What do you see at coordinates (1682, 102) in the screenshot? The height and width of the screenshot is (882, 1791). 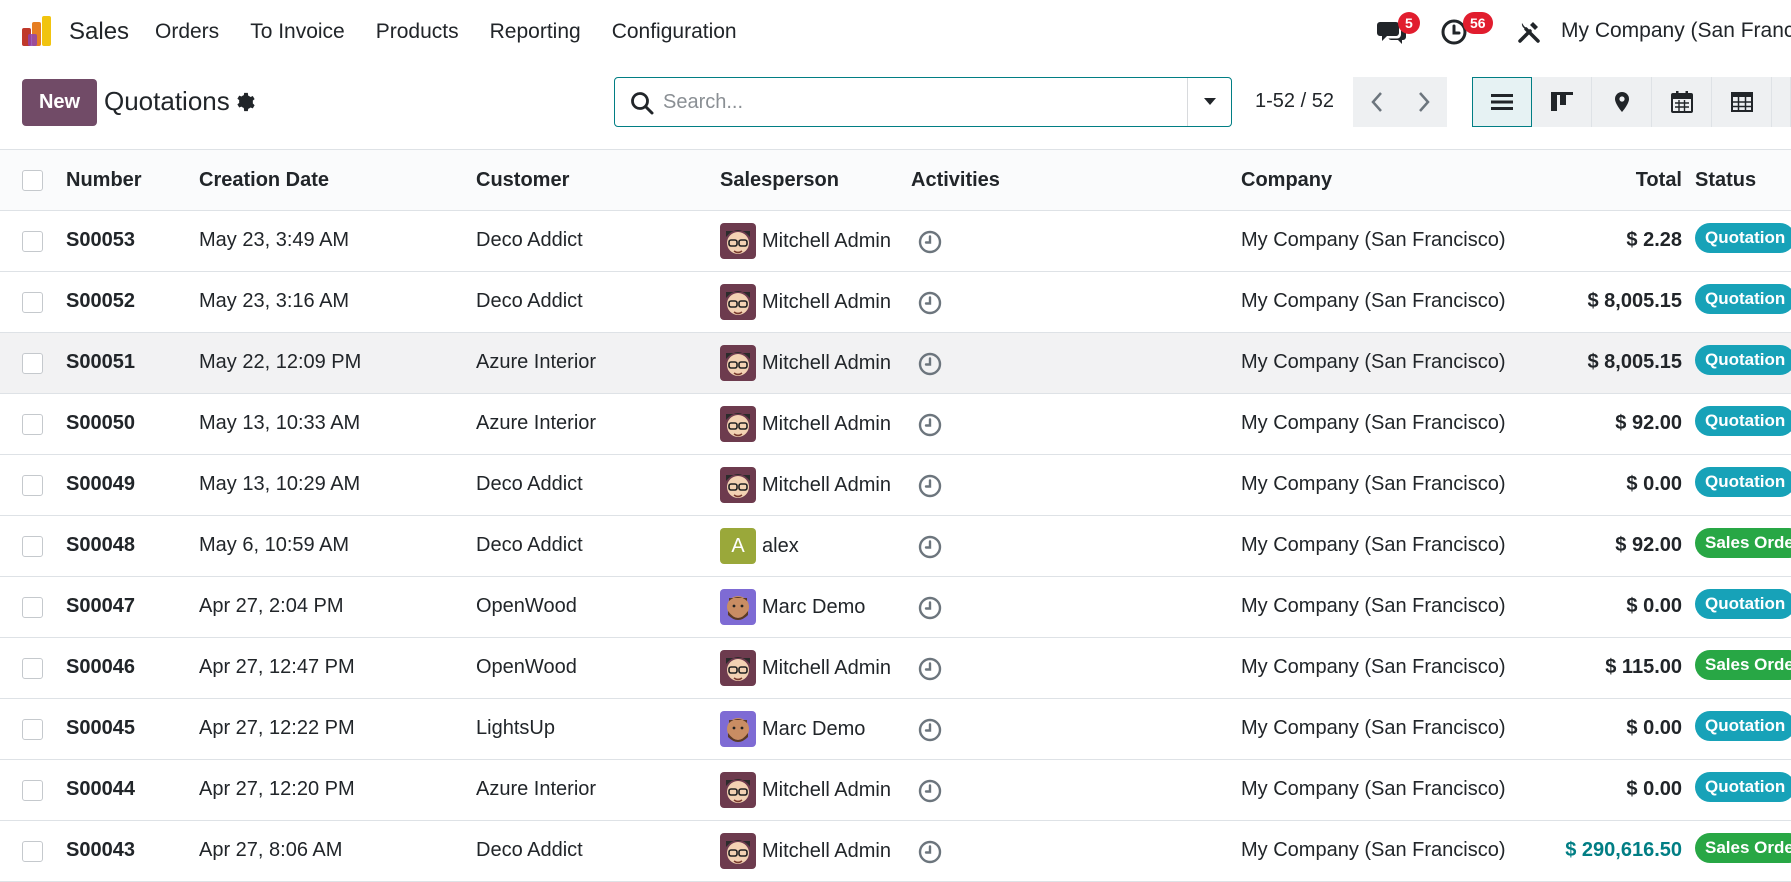 I see `calendar-view-button` at bounding box center [1682, 102].